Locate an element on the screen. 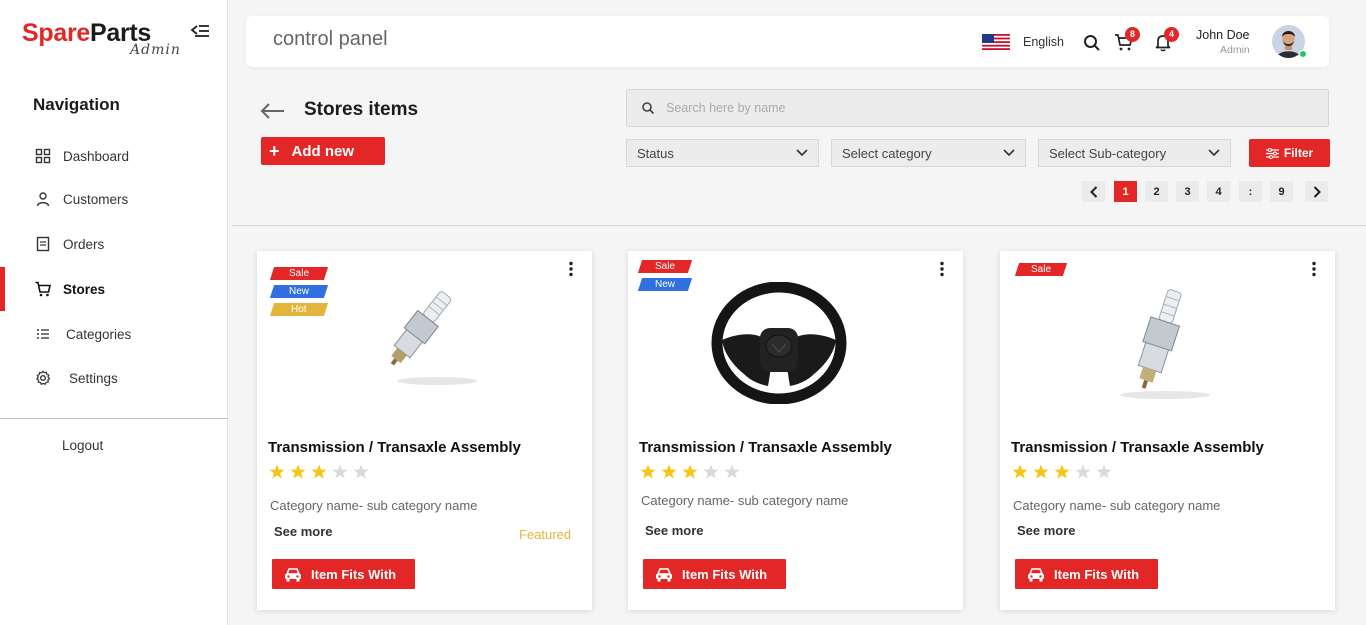  content-divider is located at coordinates (799, 225).